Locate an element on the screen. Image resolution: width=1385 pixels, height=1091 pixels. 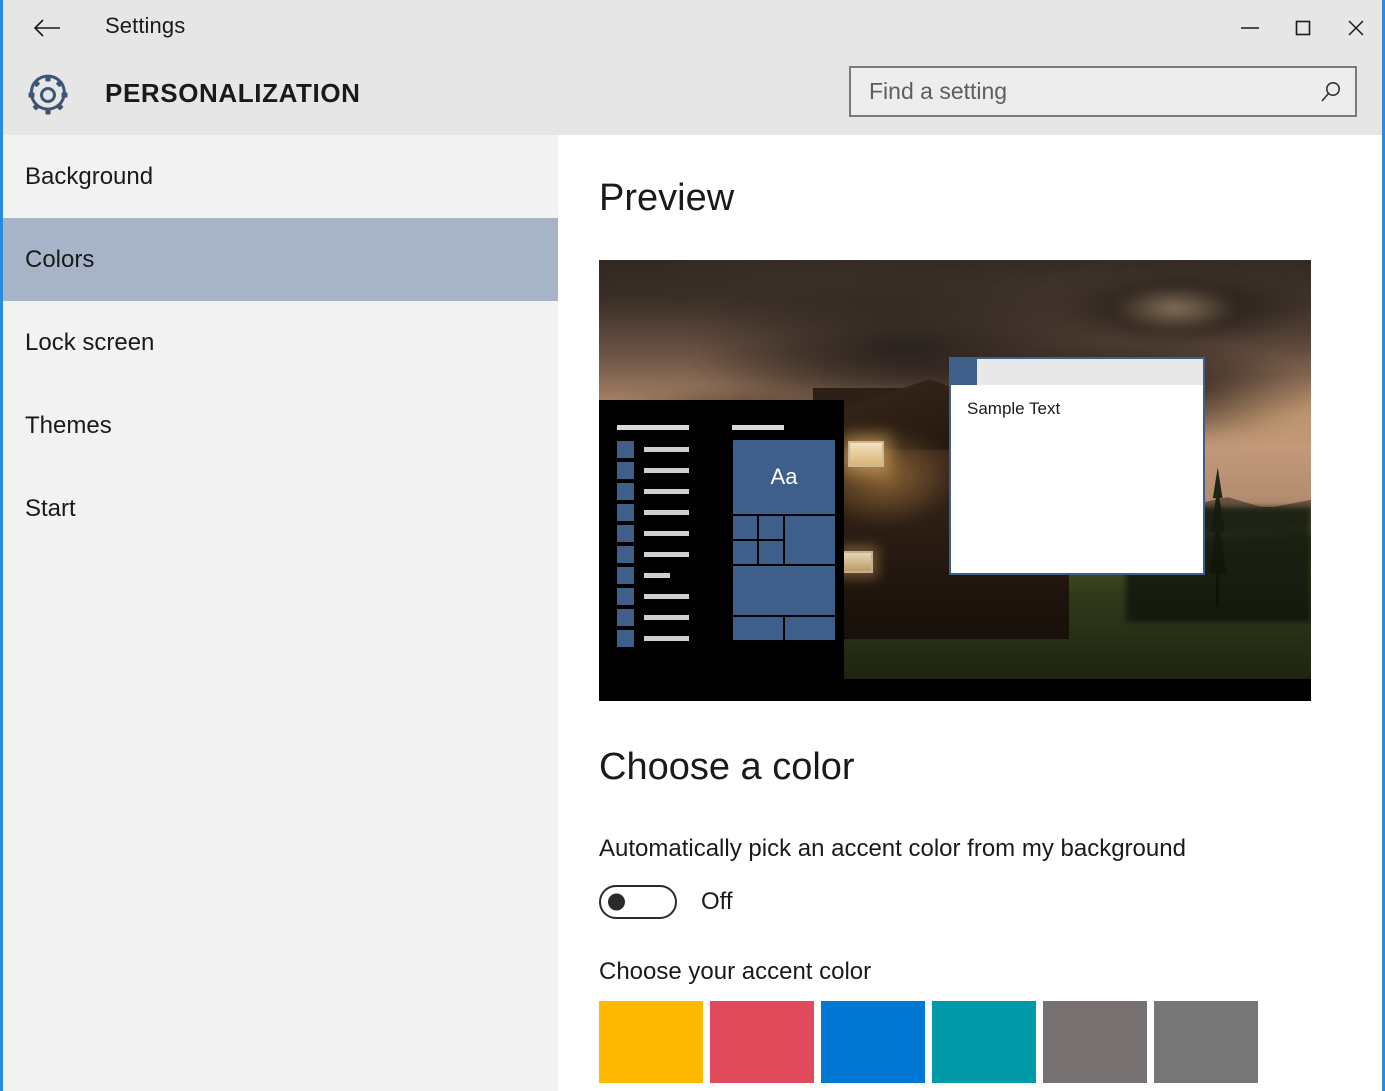
preview-tile-letters: Aa is located at coordinates (784, 476).